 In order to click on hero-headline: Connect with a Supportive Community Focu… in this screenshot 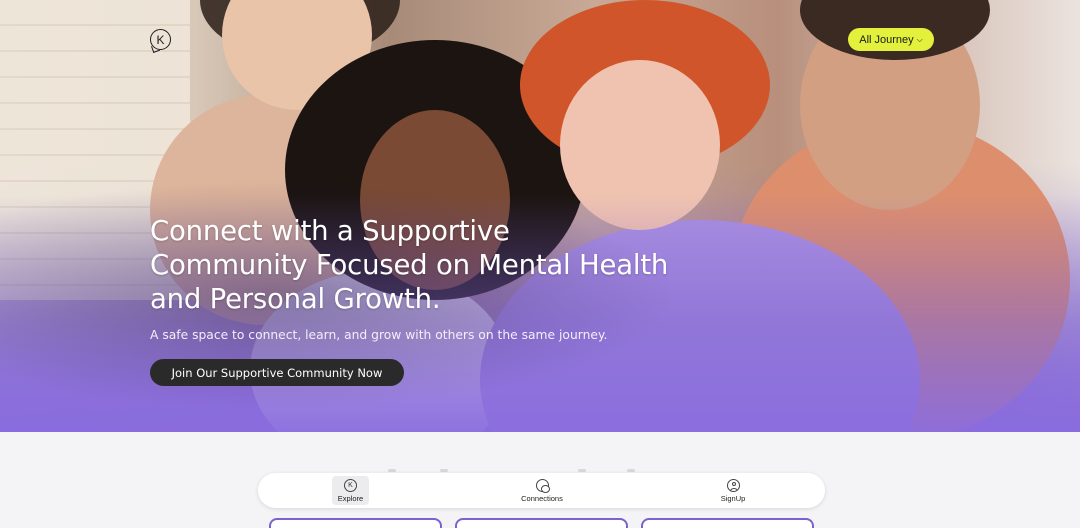, I will do `click(409, 265)`.